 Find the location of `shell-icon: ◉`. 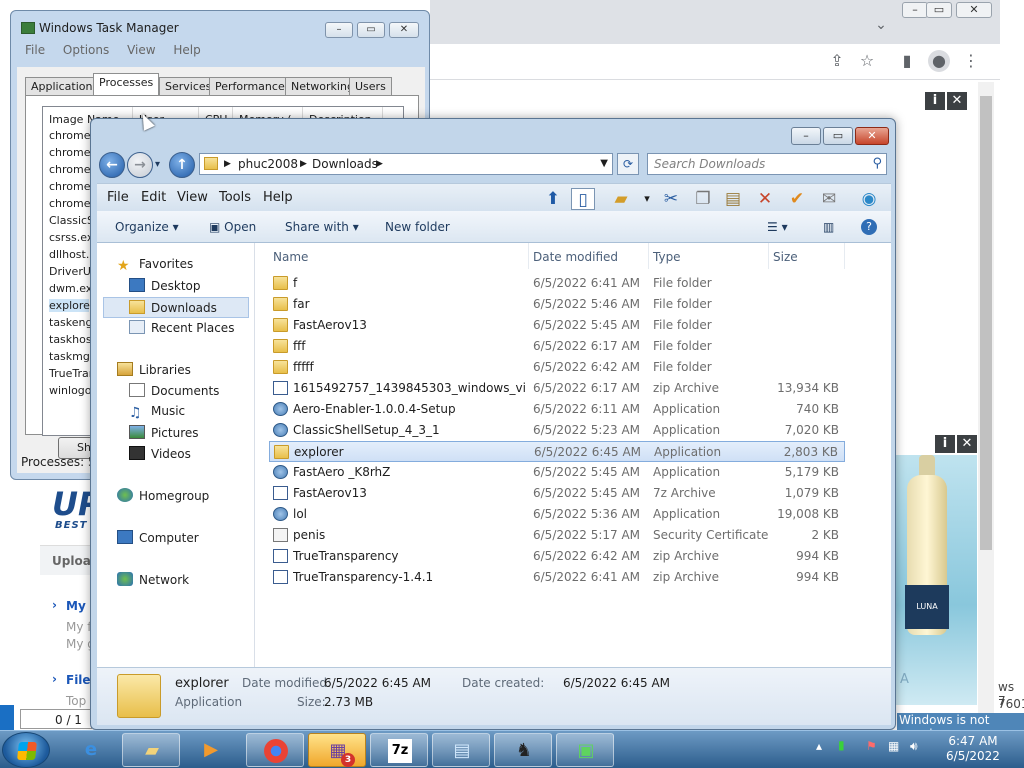

shell-icon: ◉ is located at coordinates (869, 199).